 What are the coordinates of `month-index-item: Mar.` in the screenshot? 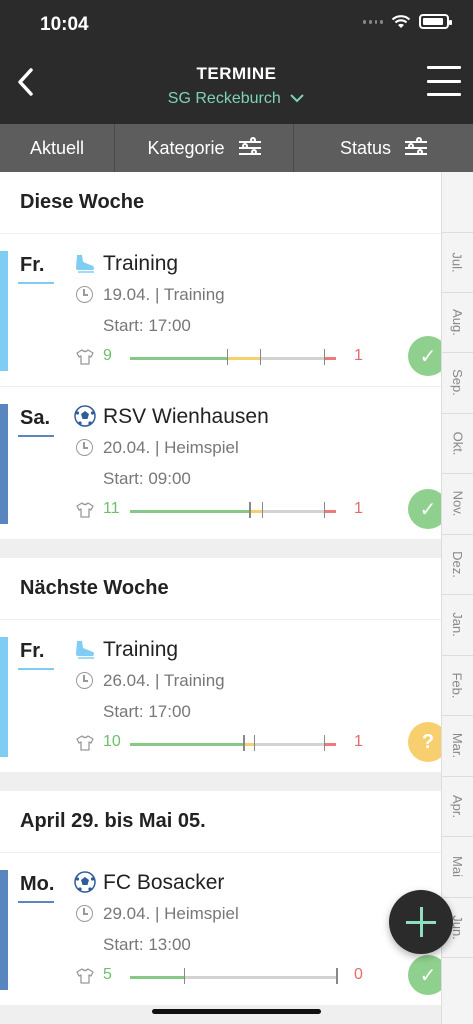 It's located at (457, 746).